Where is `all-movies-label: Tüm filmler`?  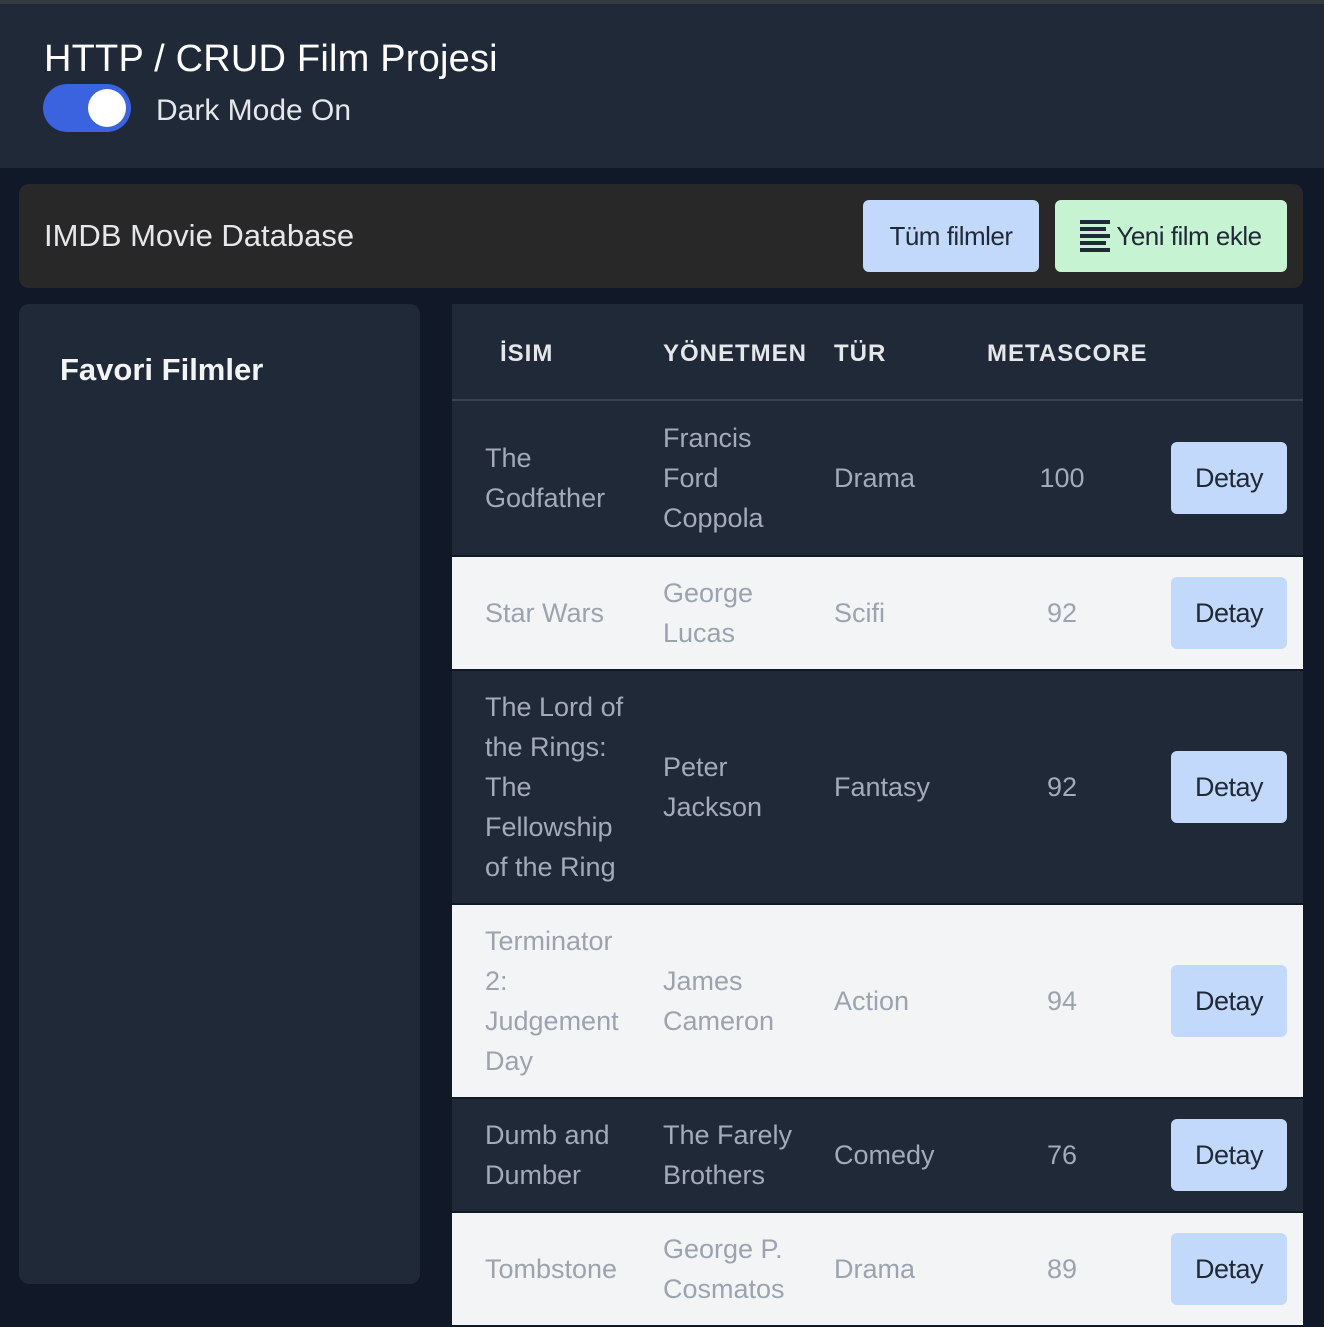
all-movies-label: Tüm filmler is located at coordinates (951, 235).